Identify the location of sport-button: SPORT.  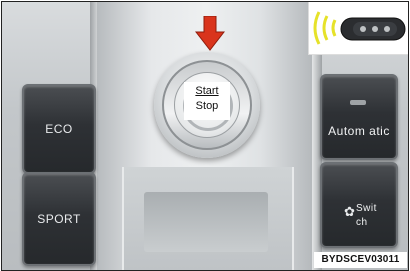
(59, 219).